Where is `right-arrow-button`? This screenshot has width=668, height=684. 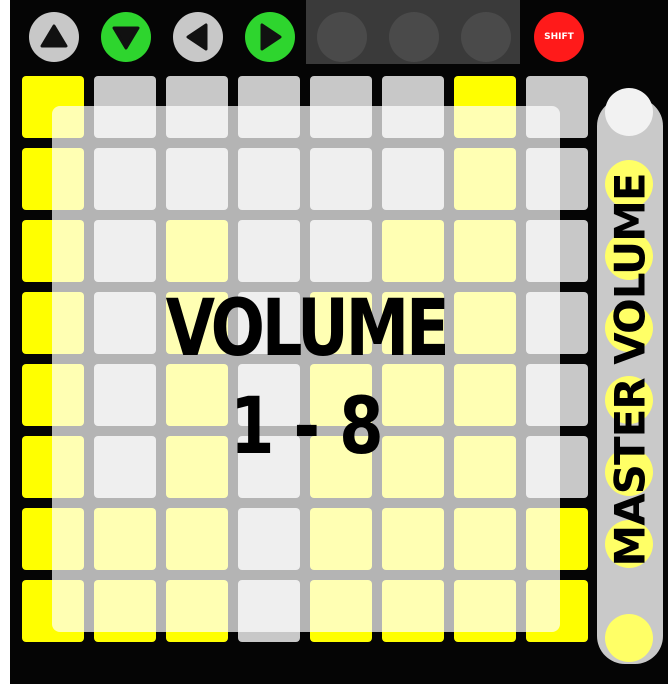 right-arrow-button is located at coordinates (270, 37).